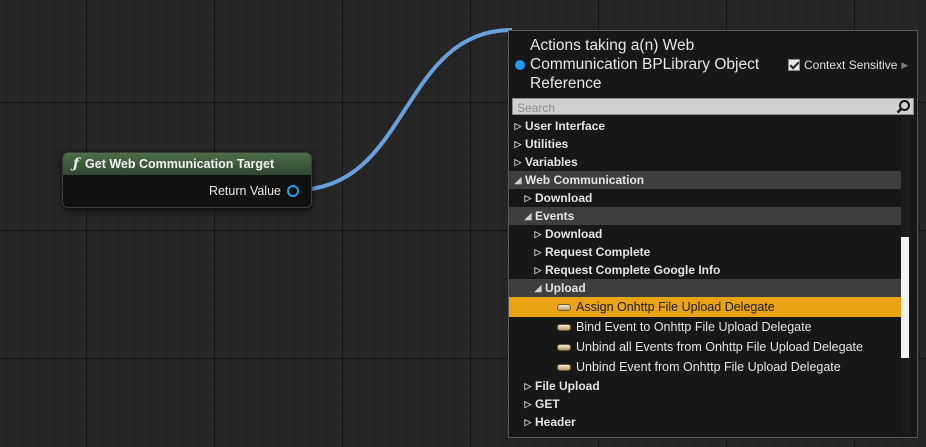 Image resolution: width=926 pixels, height=447 pixels. What do you see at coordinates (547, 144) in the screenshot?
I see `category-label: Utilities` at bounding box center [547, 144].